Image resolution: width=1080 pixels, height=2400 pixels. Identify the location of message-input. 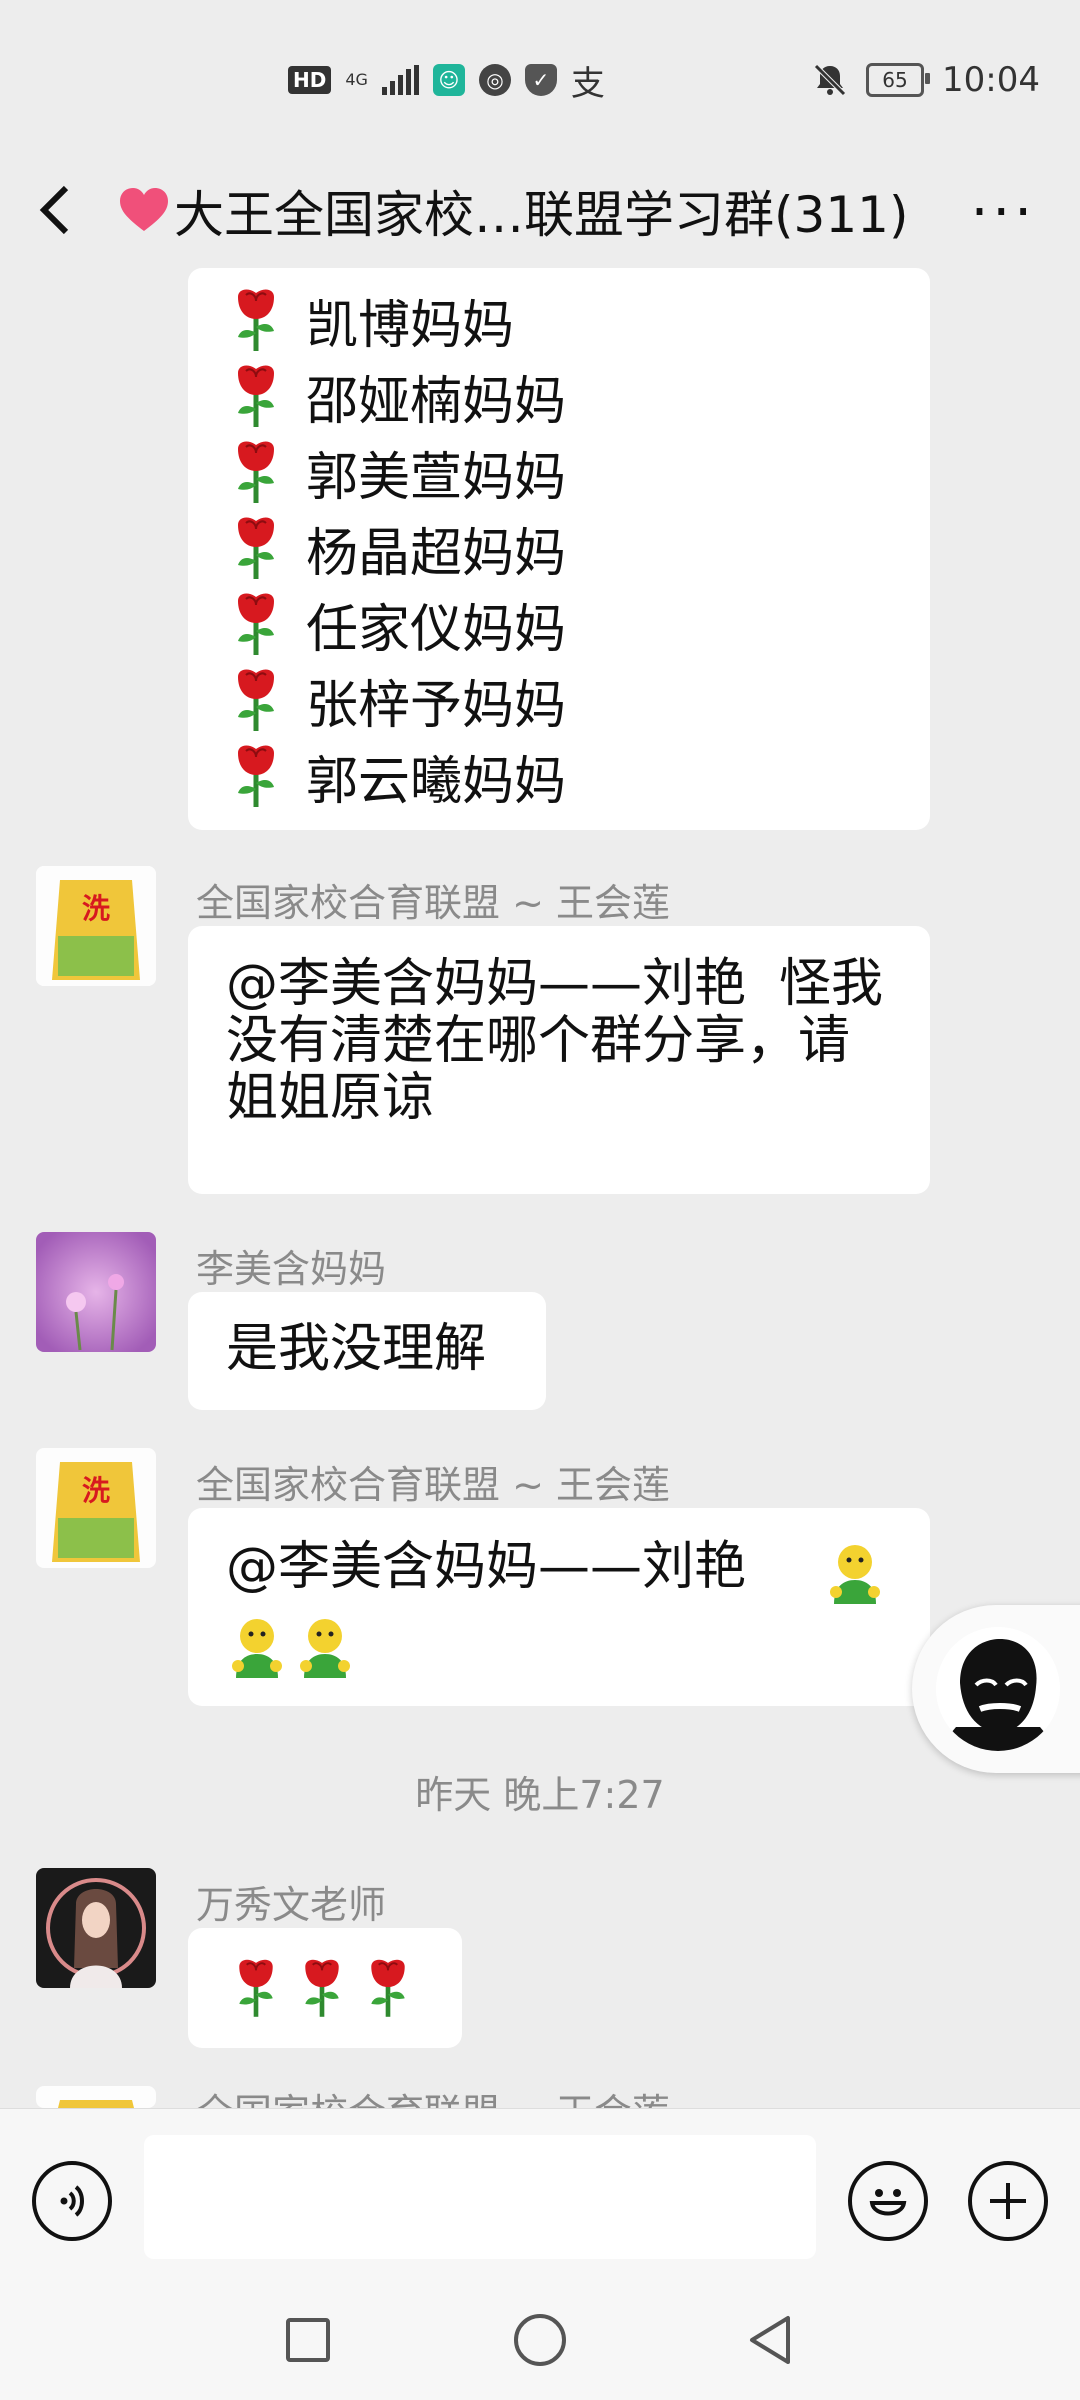
(480, 2197).